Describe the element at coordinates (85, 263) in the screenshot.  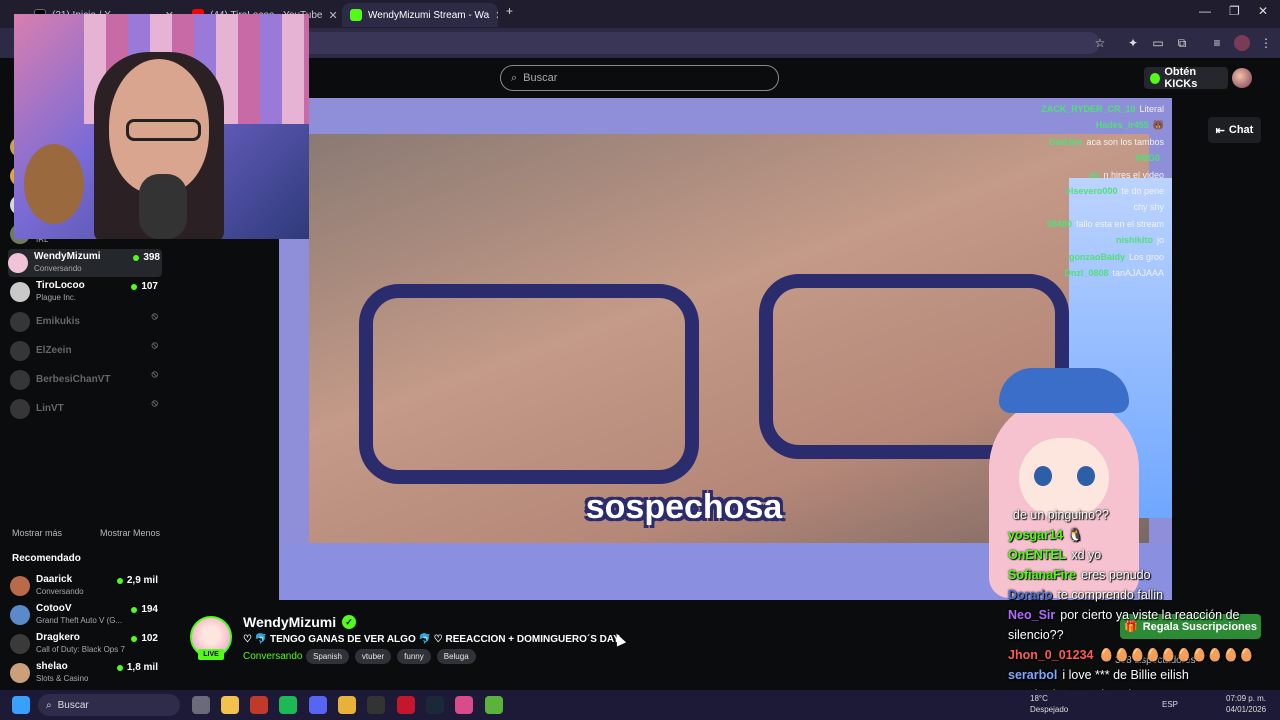
I see `sidebar-channel: WendyMizumi Conversando 398` at that location.